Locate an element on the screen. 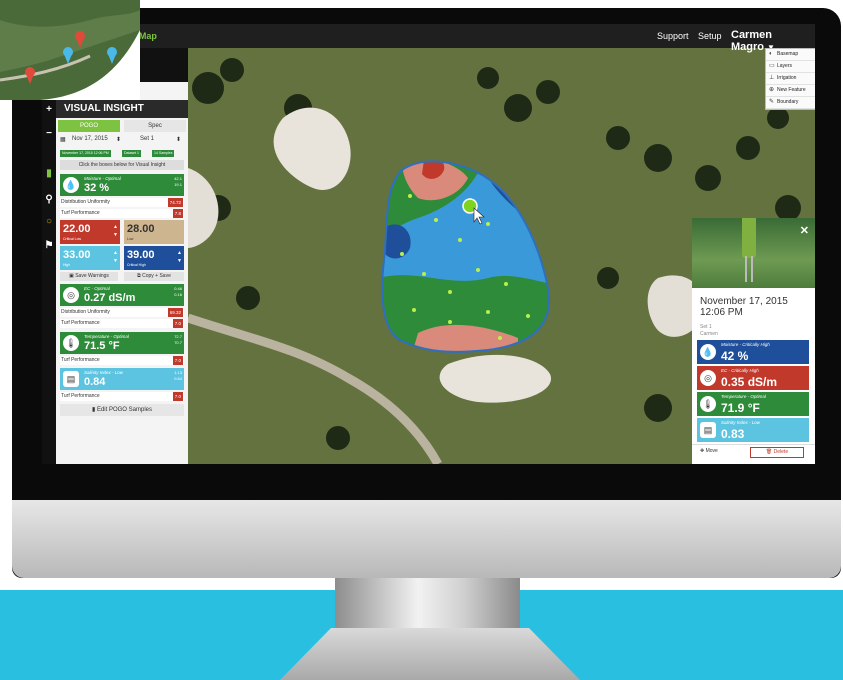  temperature-status: Temperature - Optimal is located at coordinates (106, 336).